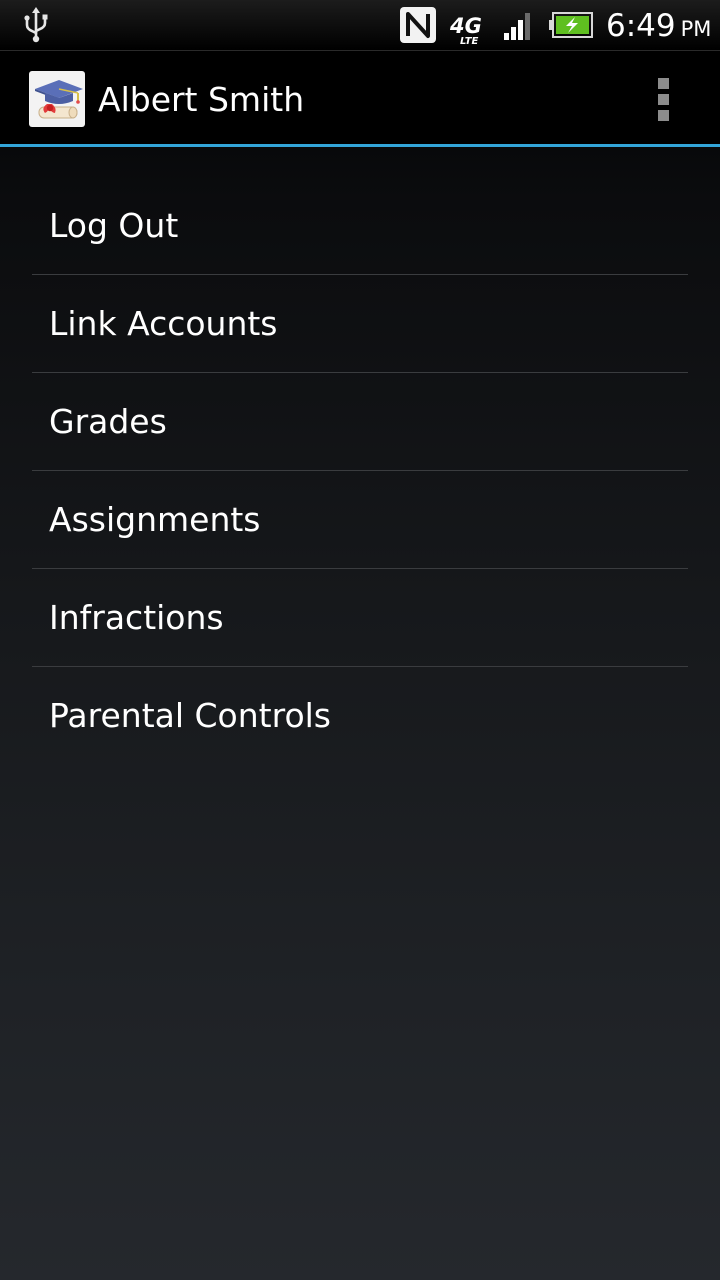 This screenshot has width=720, height=1280. I want to click on action-bar: Albert Smith, so click(360, 99).